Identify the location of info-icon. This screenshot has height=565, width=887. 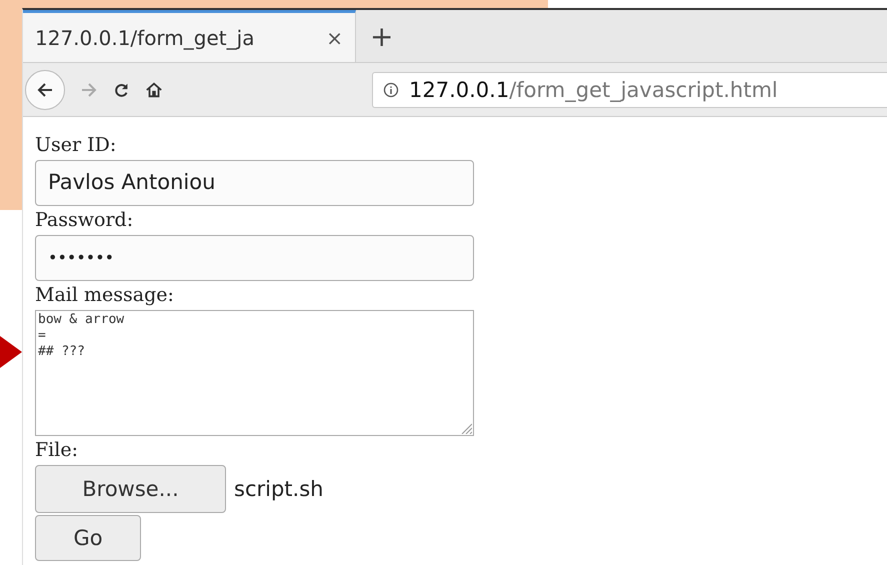
(391, 90).